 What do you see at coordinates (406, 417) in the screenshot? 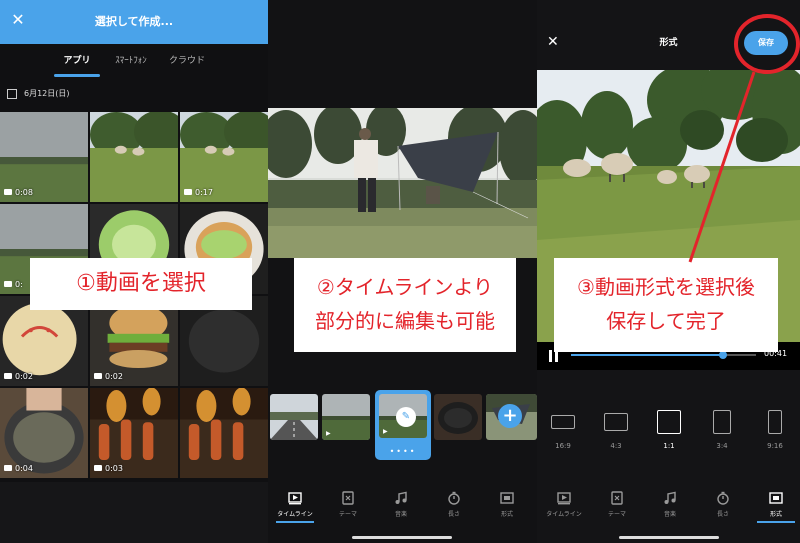
I see `pencil-icon: ✎` at bounding box center [406, 417].